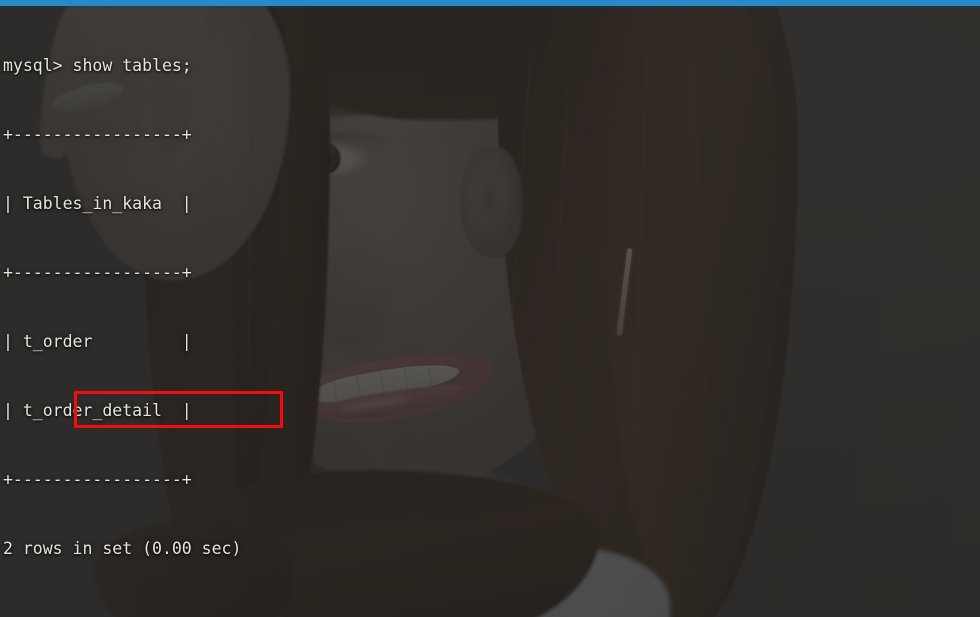  What do you see at coordinates (97, 65) in the screenshot?
I see `terminal-line: mysql> show tables;` at bounding box center [97, 65].